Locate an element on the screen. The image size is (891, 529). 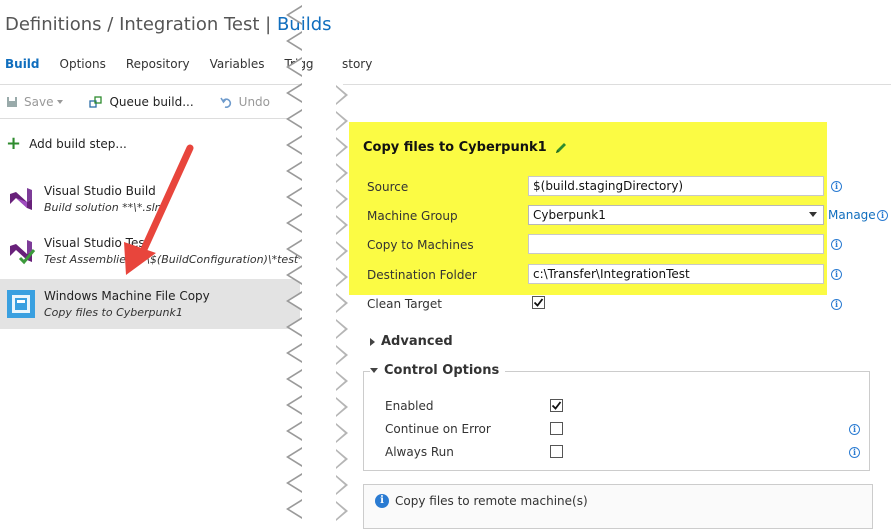
file-copy-icon is located at coordinates (21, 304).